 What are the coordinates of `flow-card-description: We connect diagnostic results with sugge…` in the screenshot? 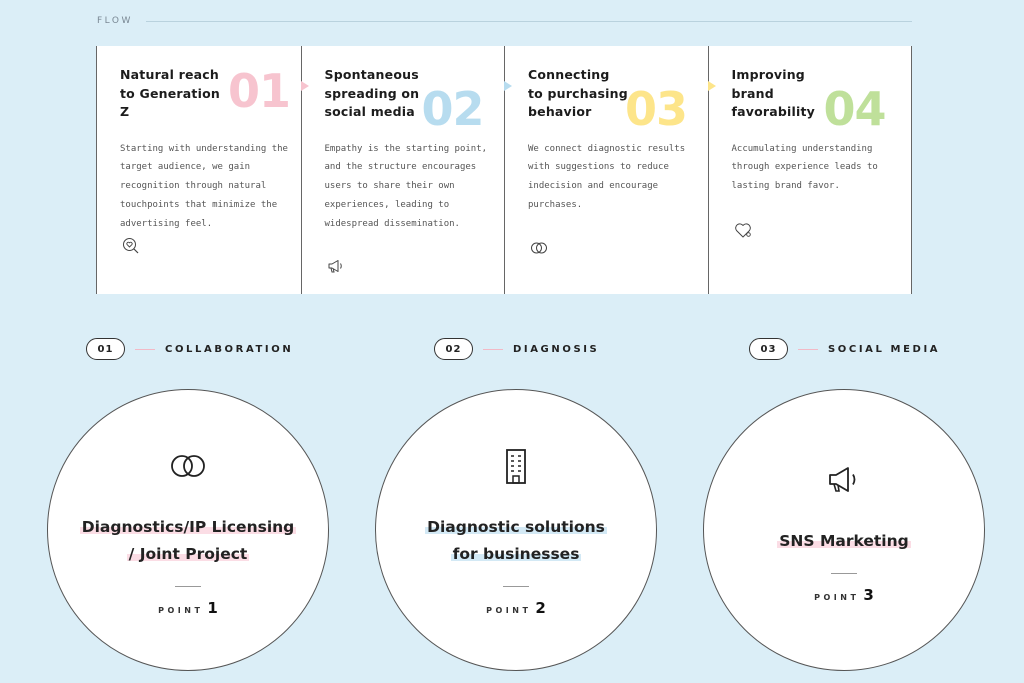 It's located at (607, 176).